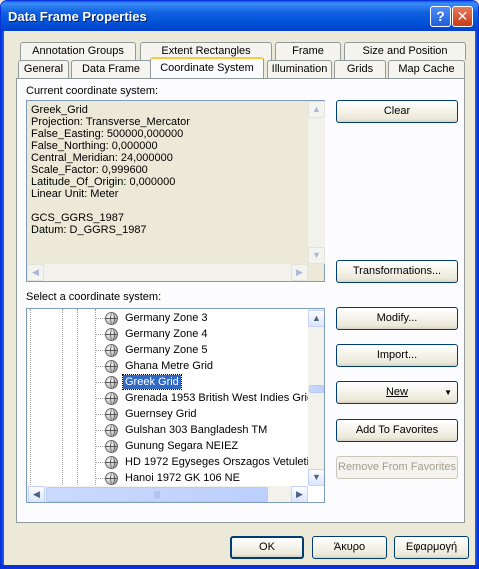 The image size is (479, 569). Describe the element at coordinates (397, 430) in the screenshot. I see `add-to-favorites-button: Add To Favorites` at that location.